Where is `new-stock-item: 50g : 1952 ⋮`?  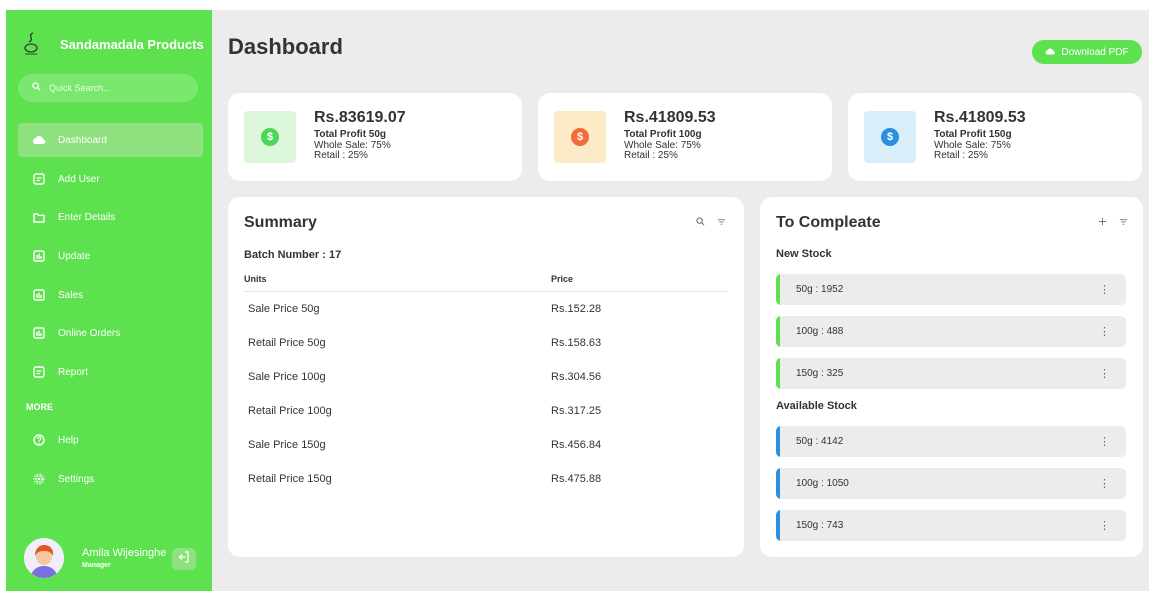 new-stock-item: 50g : 1952 ⋮ is located at coordinates (951, 289).